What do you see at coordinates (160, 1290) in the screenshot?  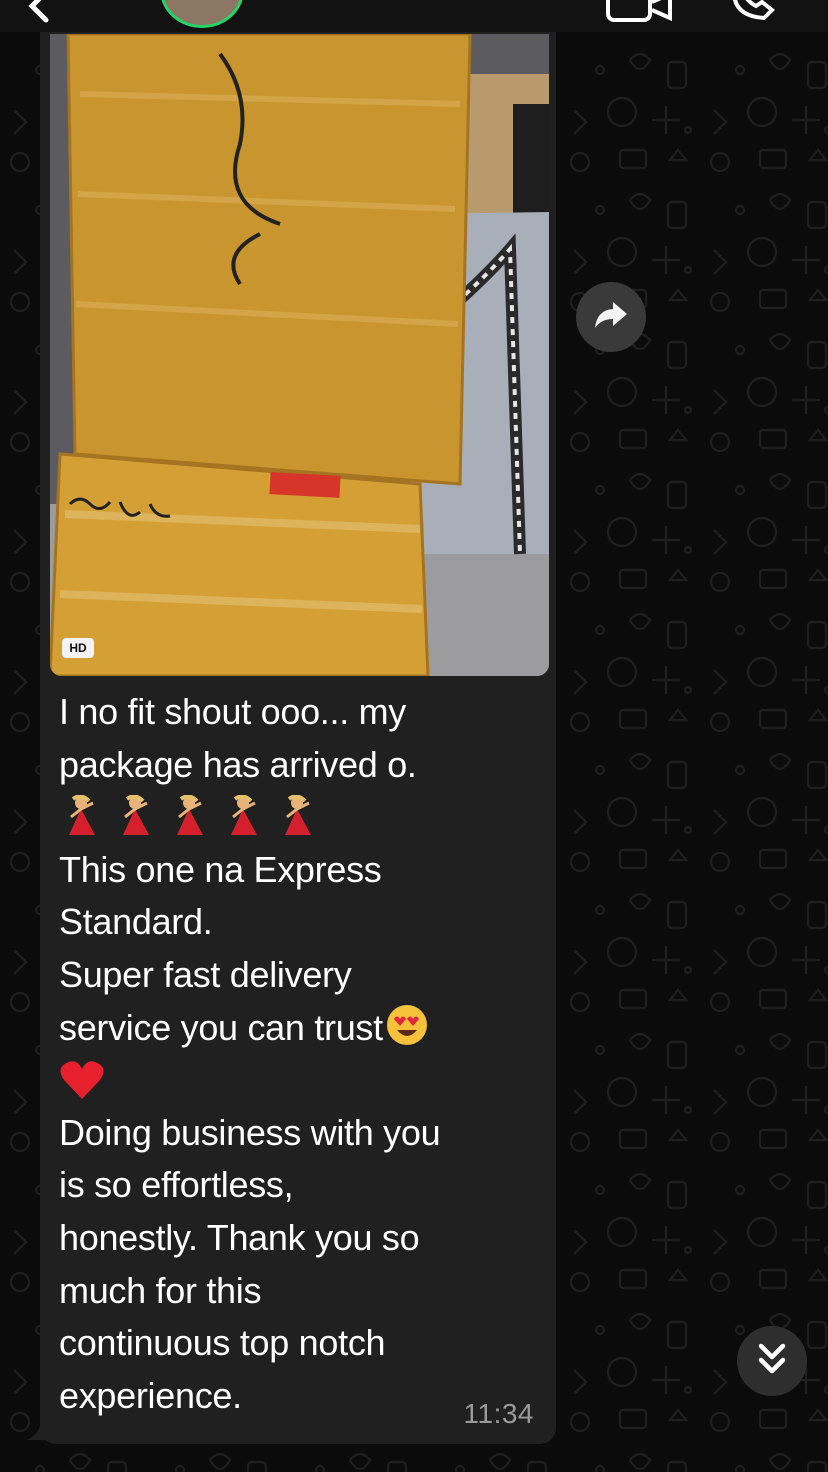 I see `message-line: much for this` at bounding box center [160, 1290].